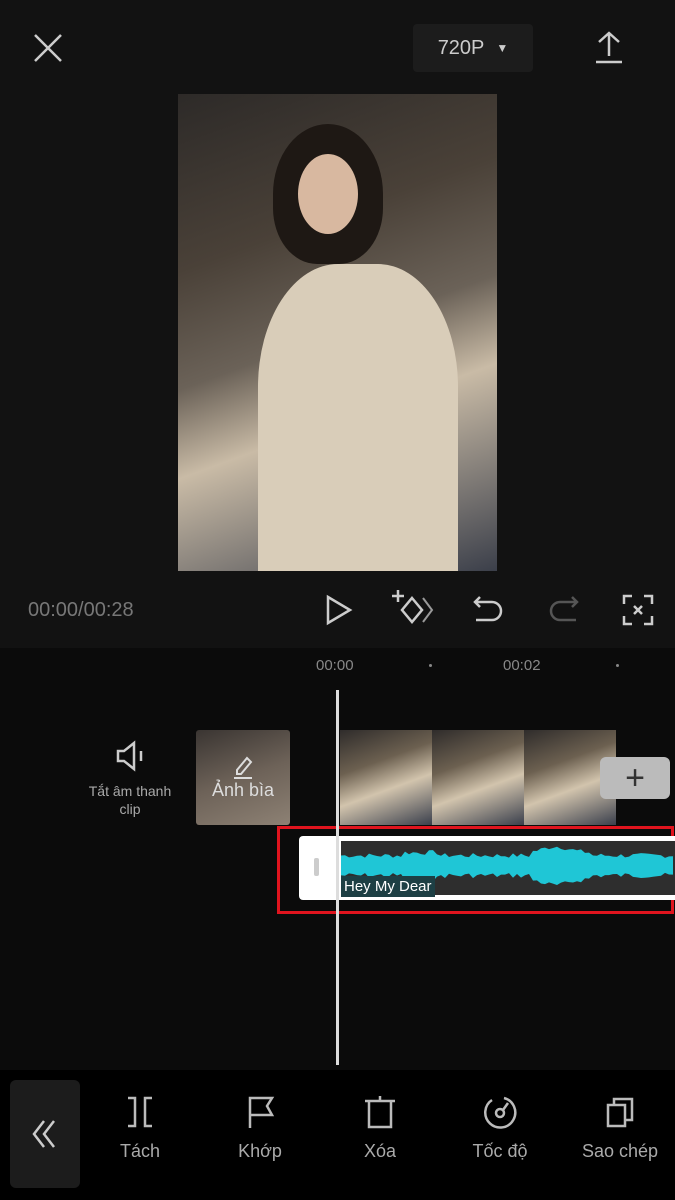 This screenshot has width=675, height=1200. I want to click on split-button: Tách, so click(140, 1128).